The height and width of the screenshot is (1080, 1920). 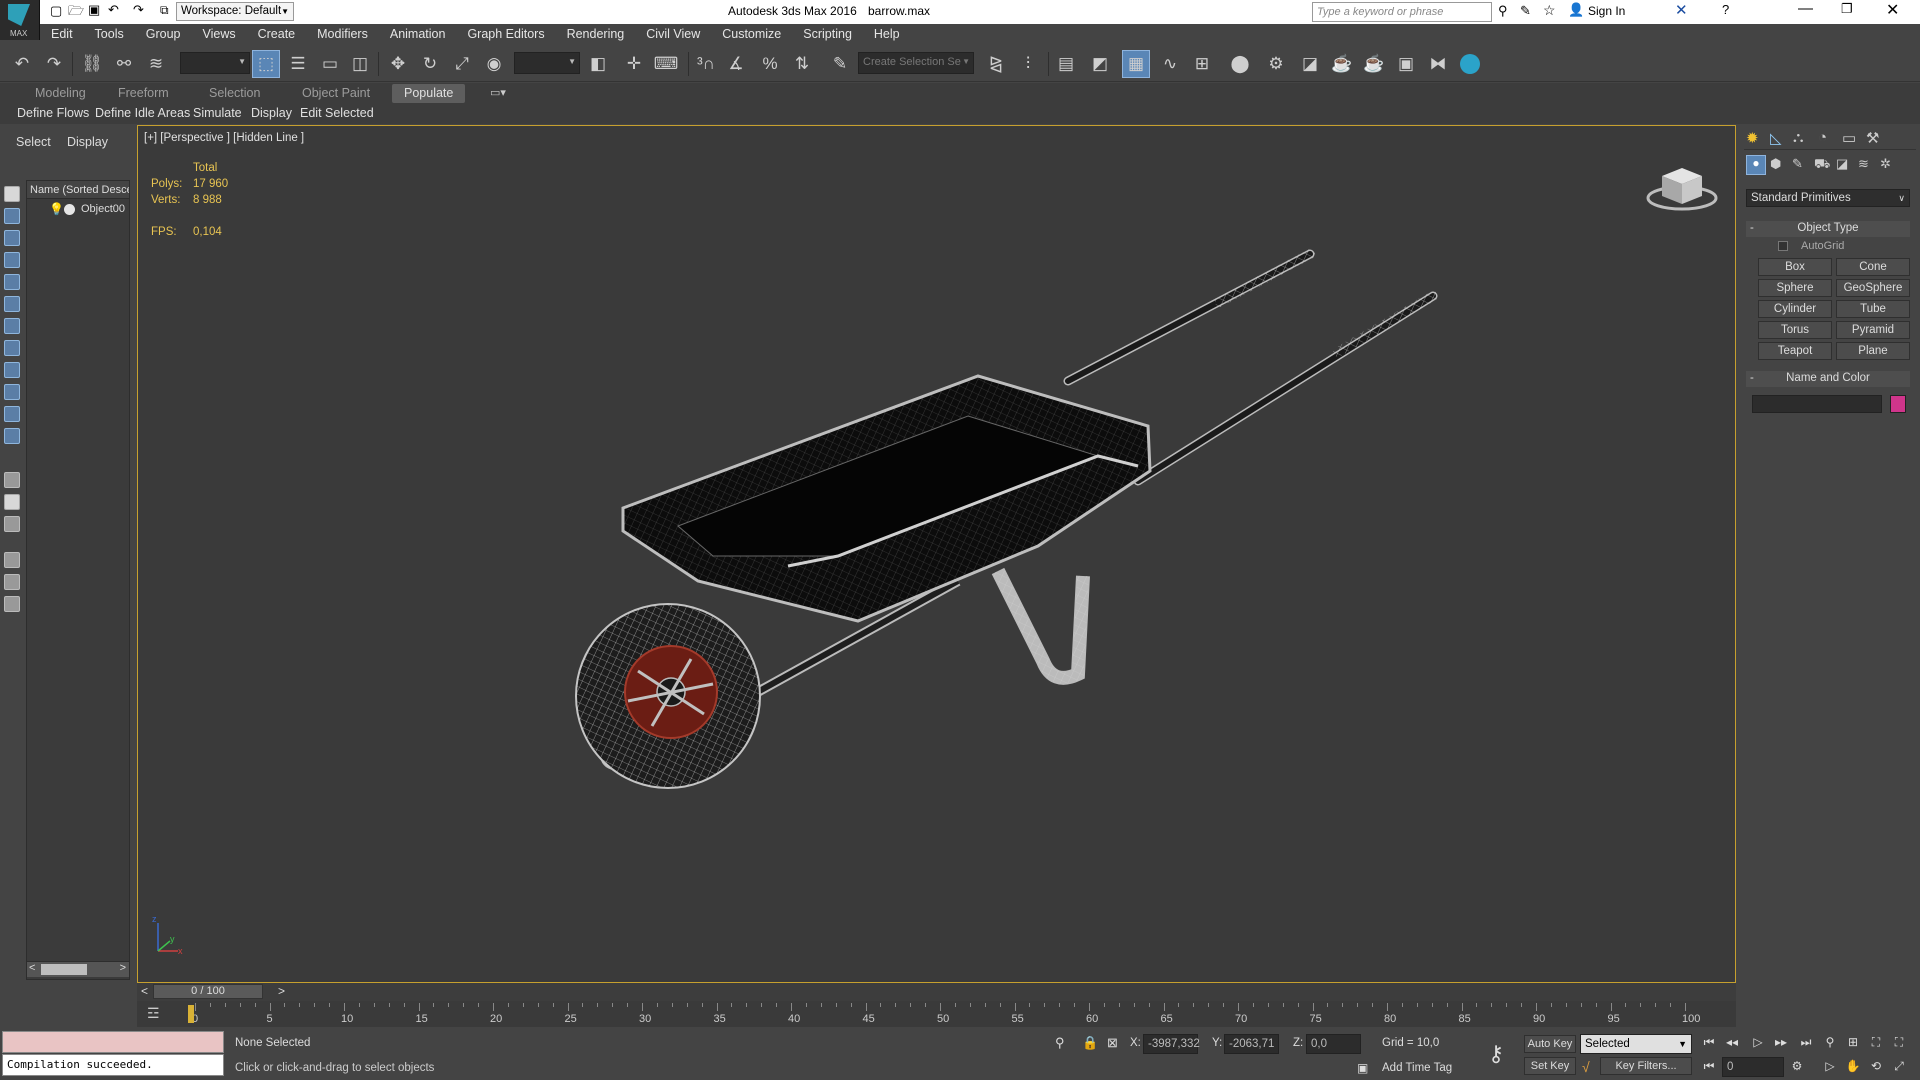 I want to click on rectangular-selection-icon: ▭, so click(x=330, y=64).